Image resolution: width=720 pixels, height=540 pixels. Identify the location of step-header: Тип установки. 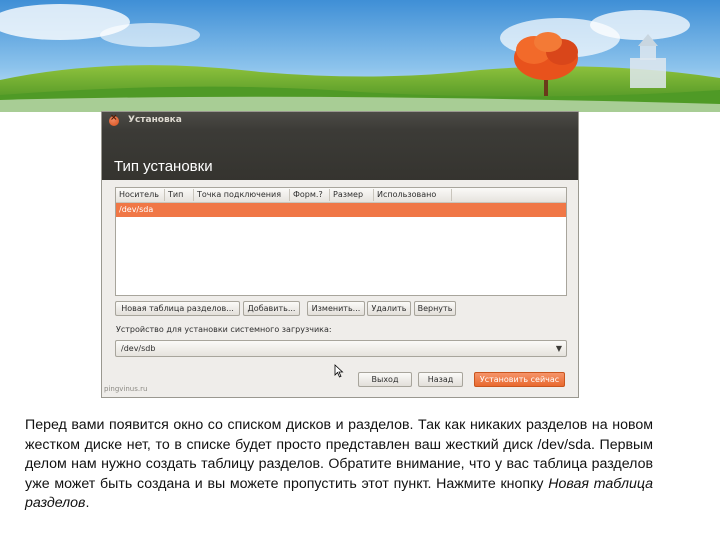
(340, 155).